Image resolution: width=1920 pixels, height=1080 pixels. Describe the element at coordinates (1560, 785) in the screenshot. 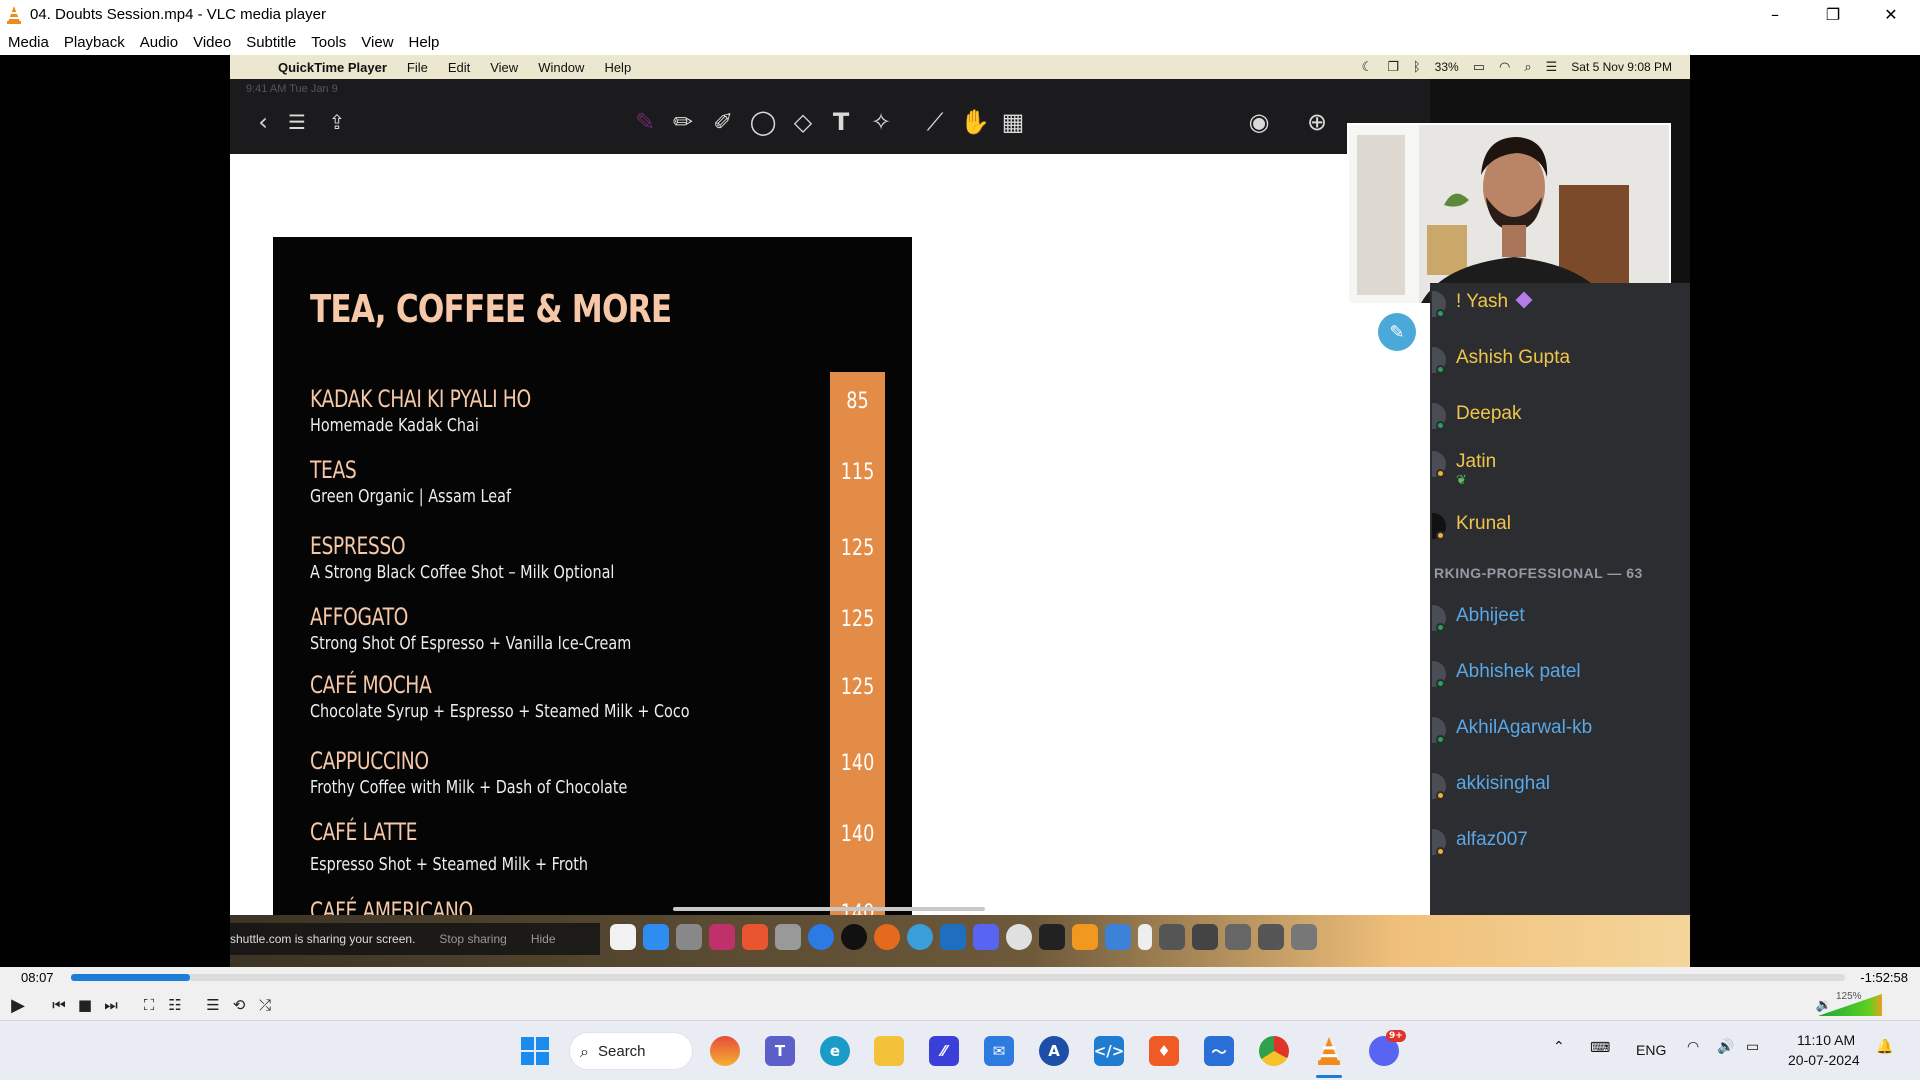

I see `member-item: akkisinghal` at that location.